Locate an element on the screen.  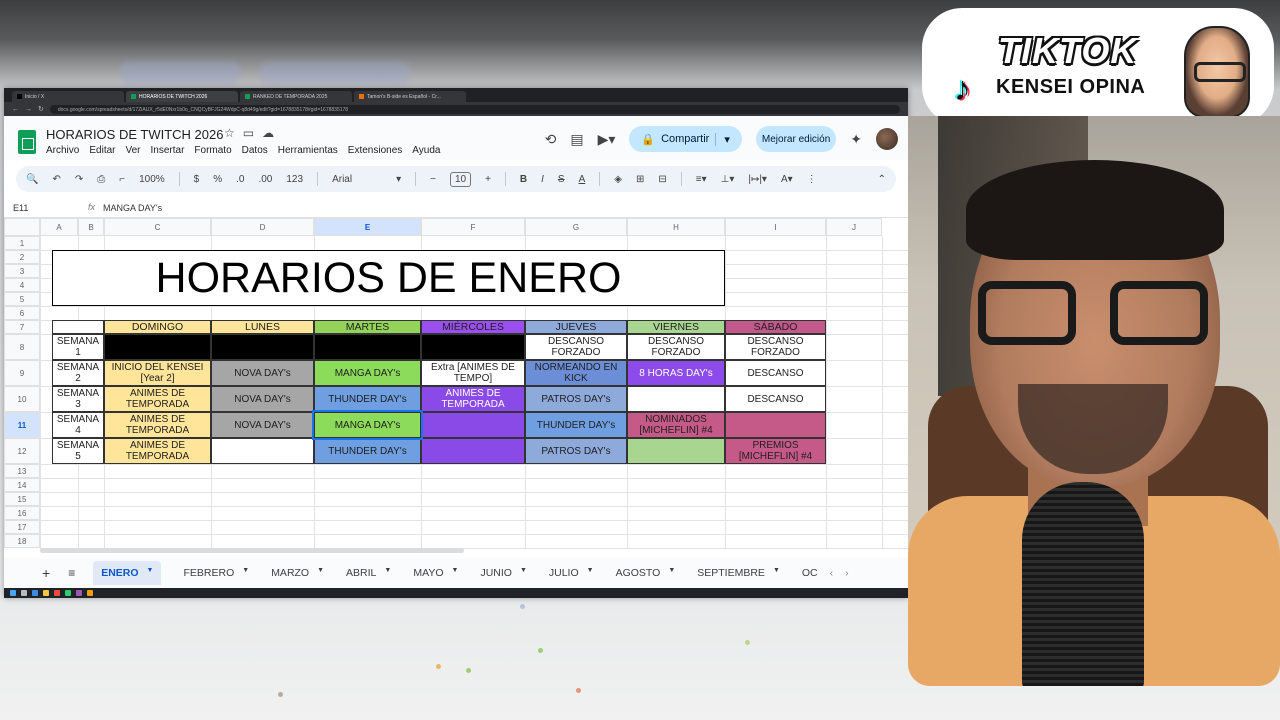
sheet-tab-abril: ABRIL ▼ is located at coordinates (368, 573).